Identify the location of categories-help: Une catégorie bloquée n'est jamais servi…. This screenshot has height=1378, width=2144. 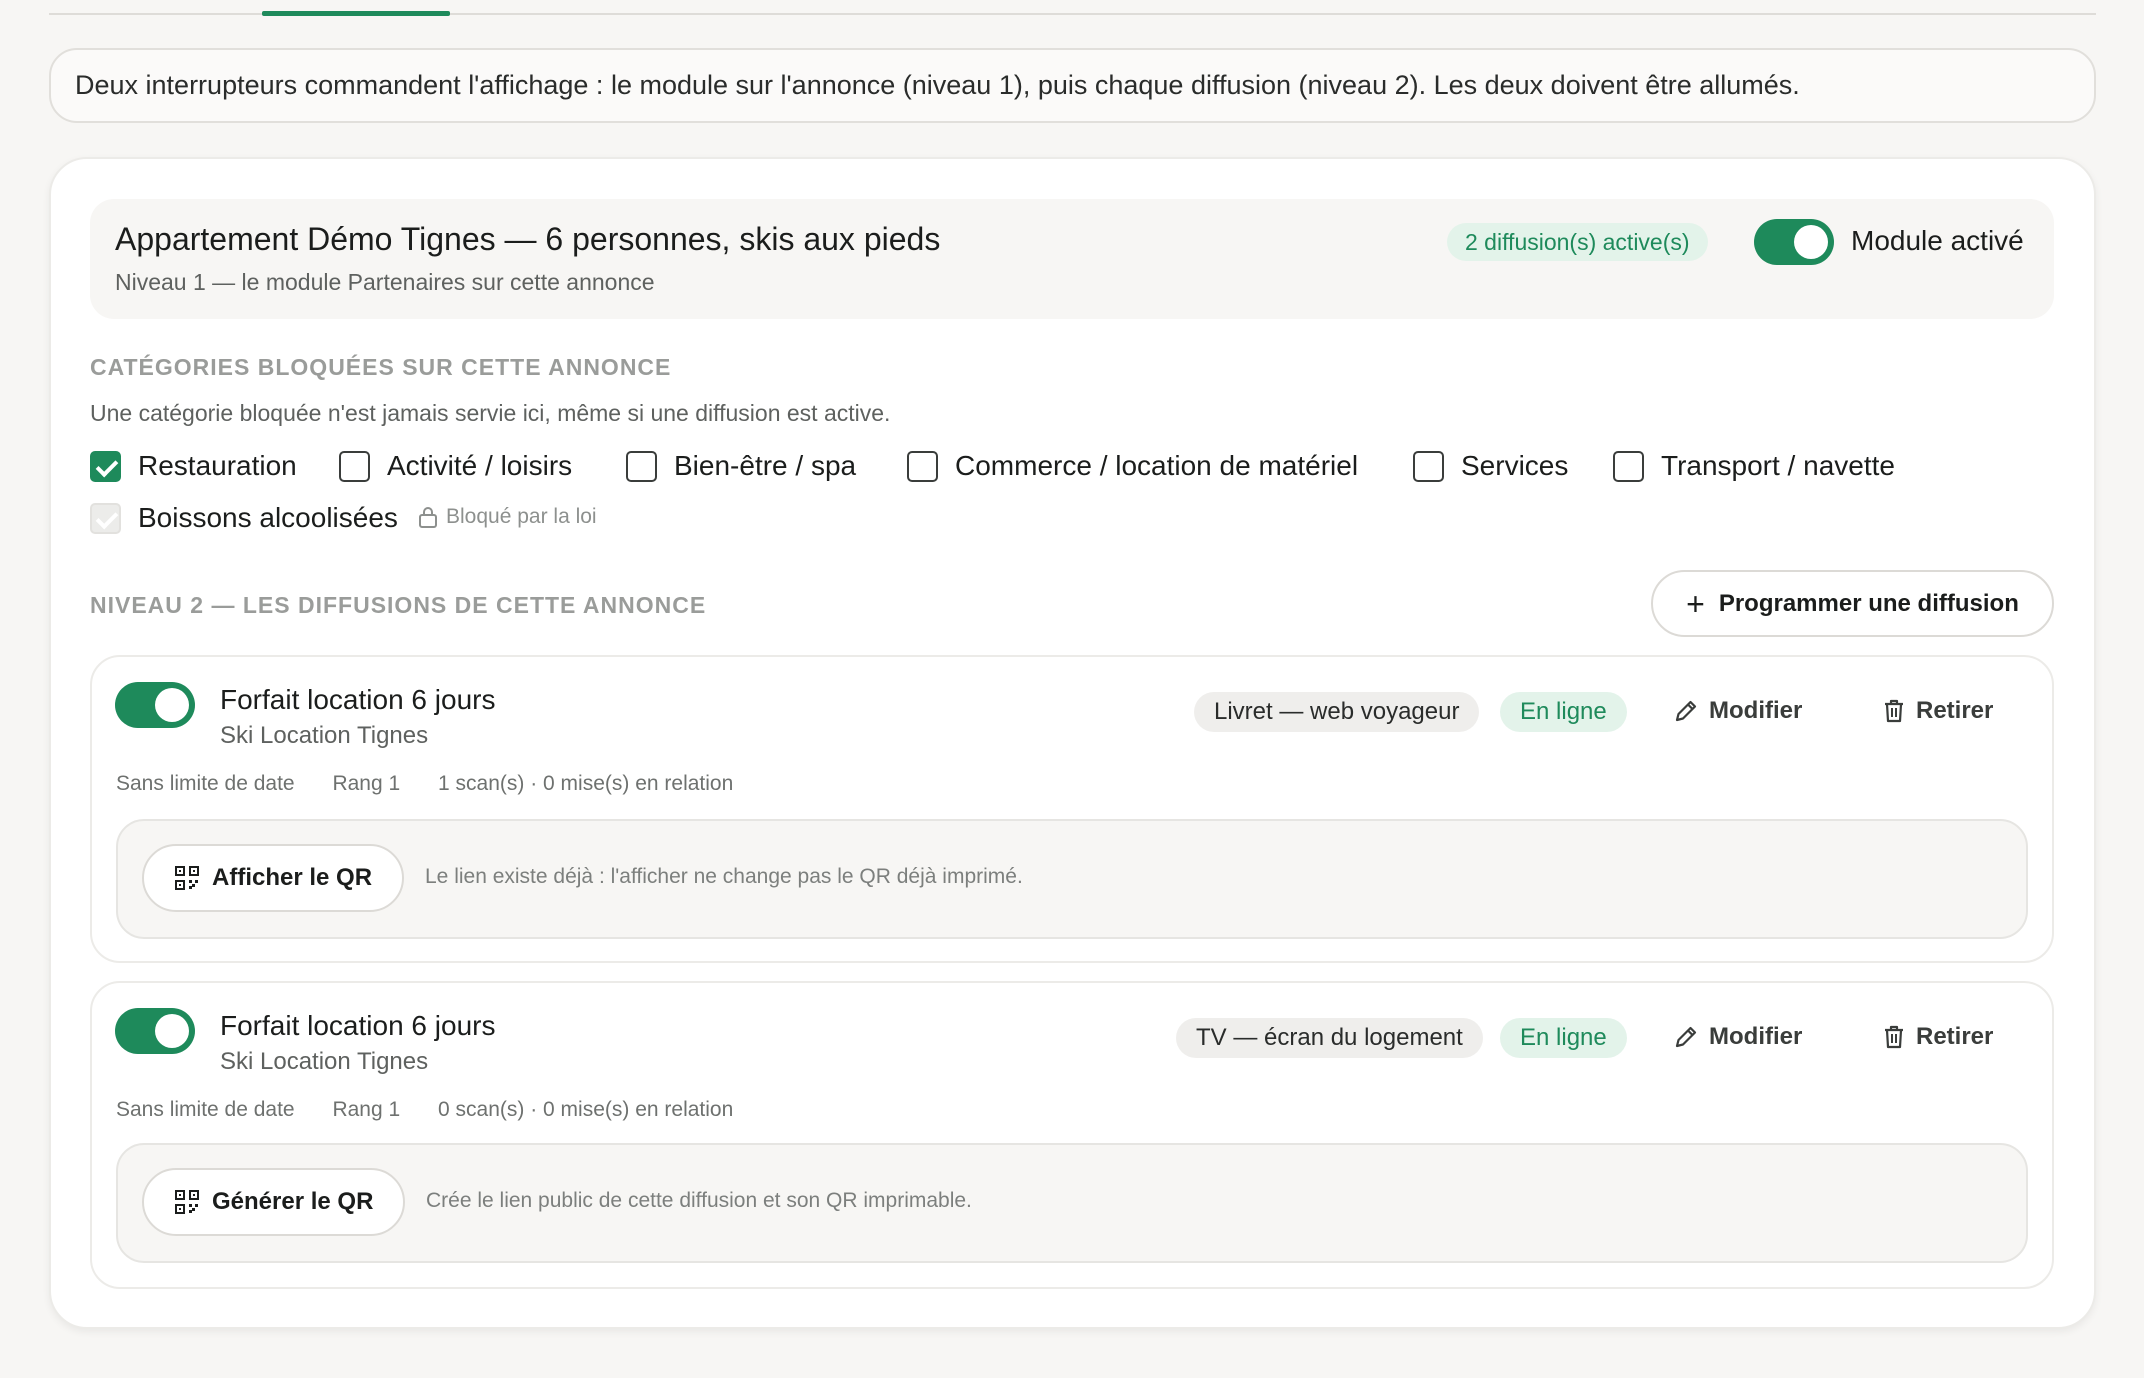
(490, 413).